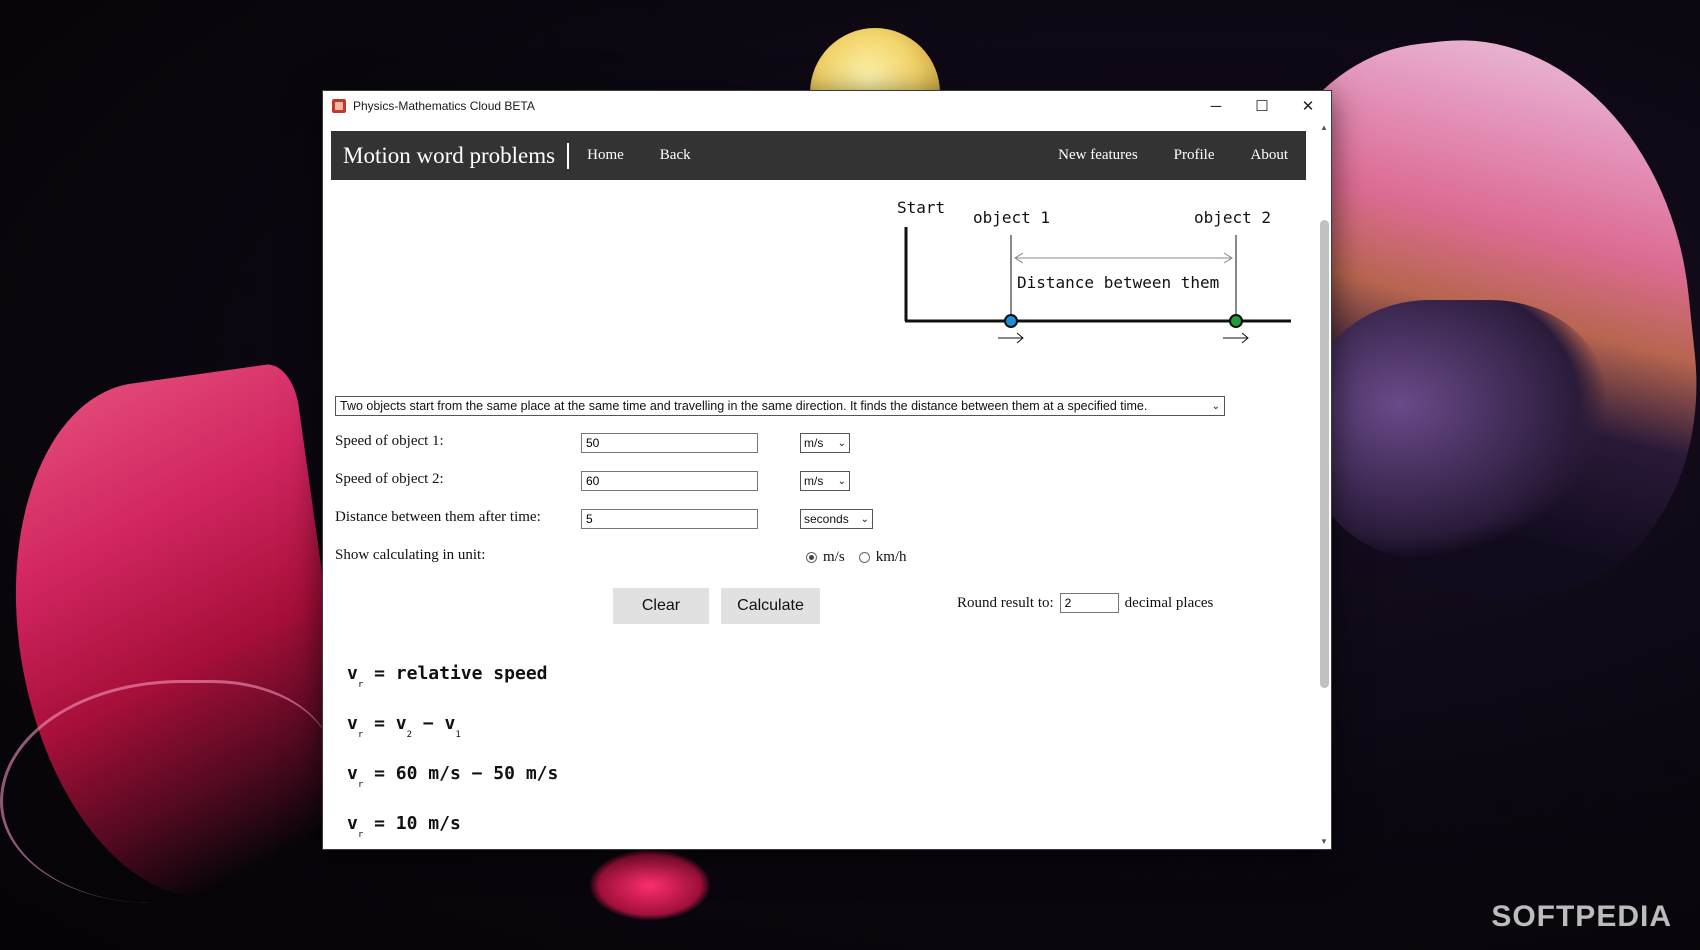  What do you see at coordinates (1308, 106) in the screenshot?
I see `close-button: ✕` at bounding box center [1308, 106].